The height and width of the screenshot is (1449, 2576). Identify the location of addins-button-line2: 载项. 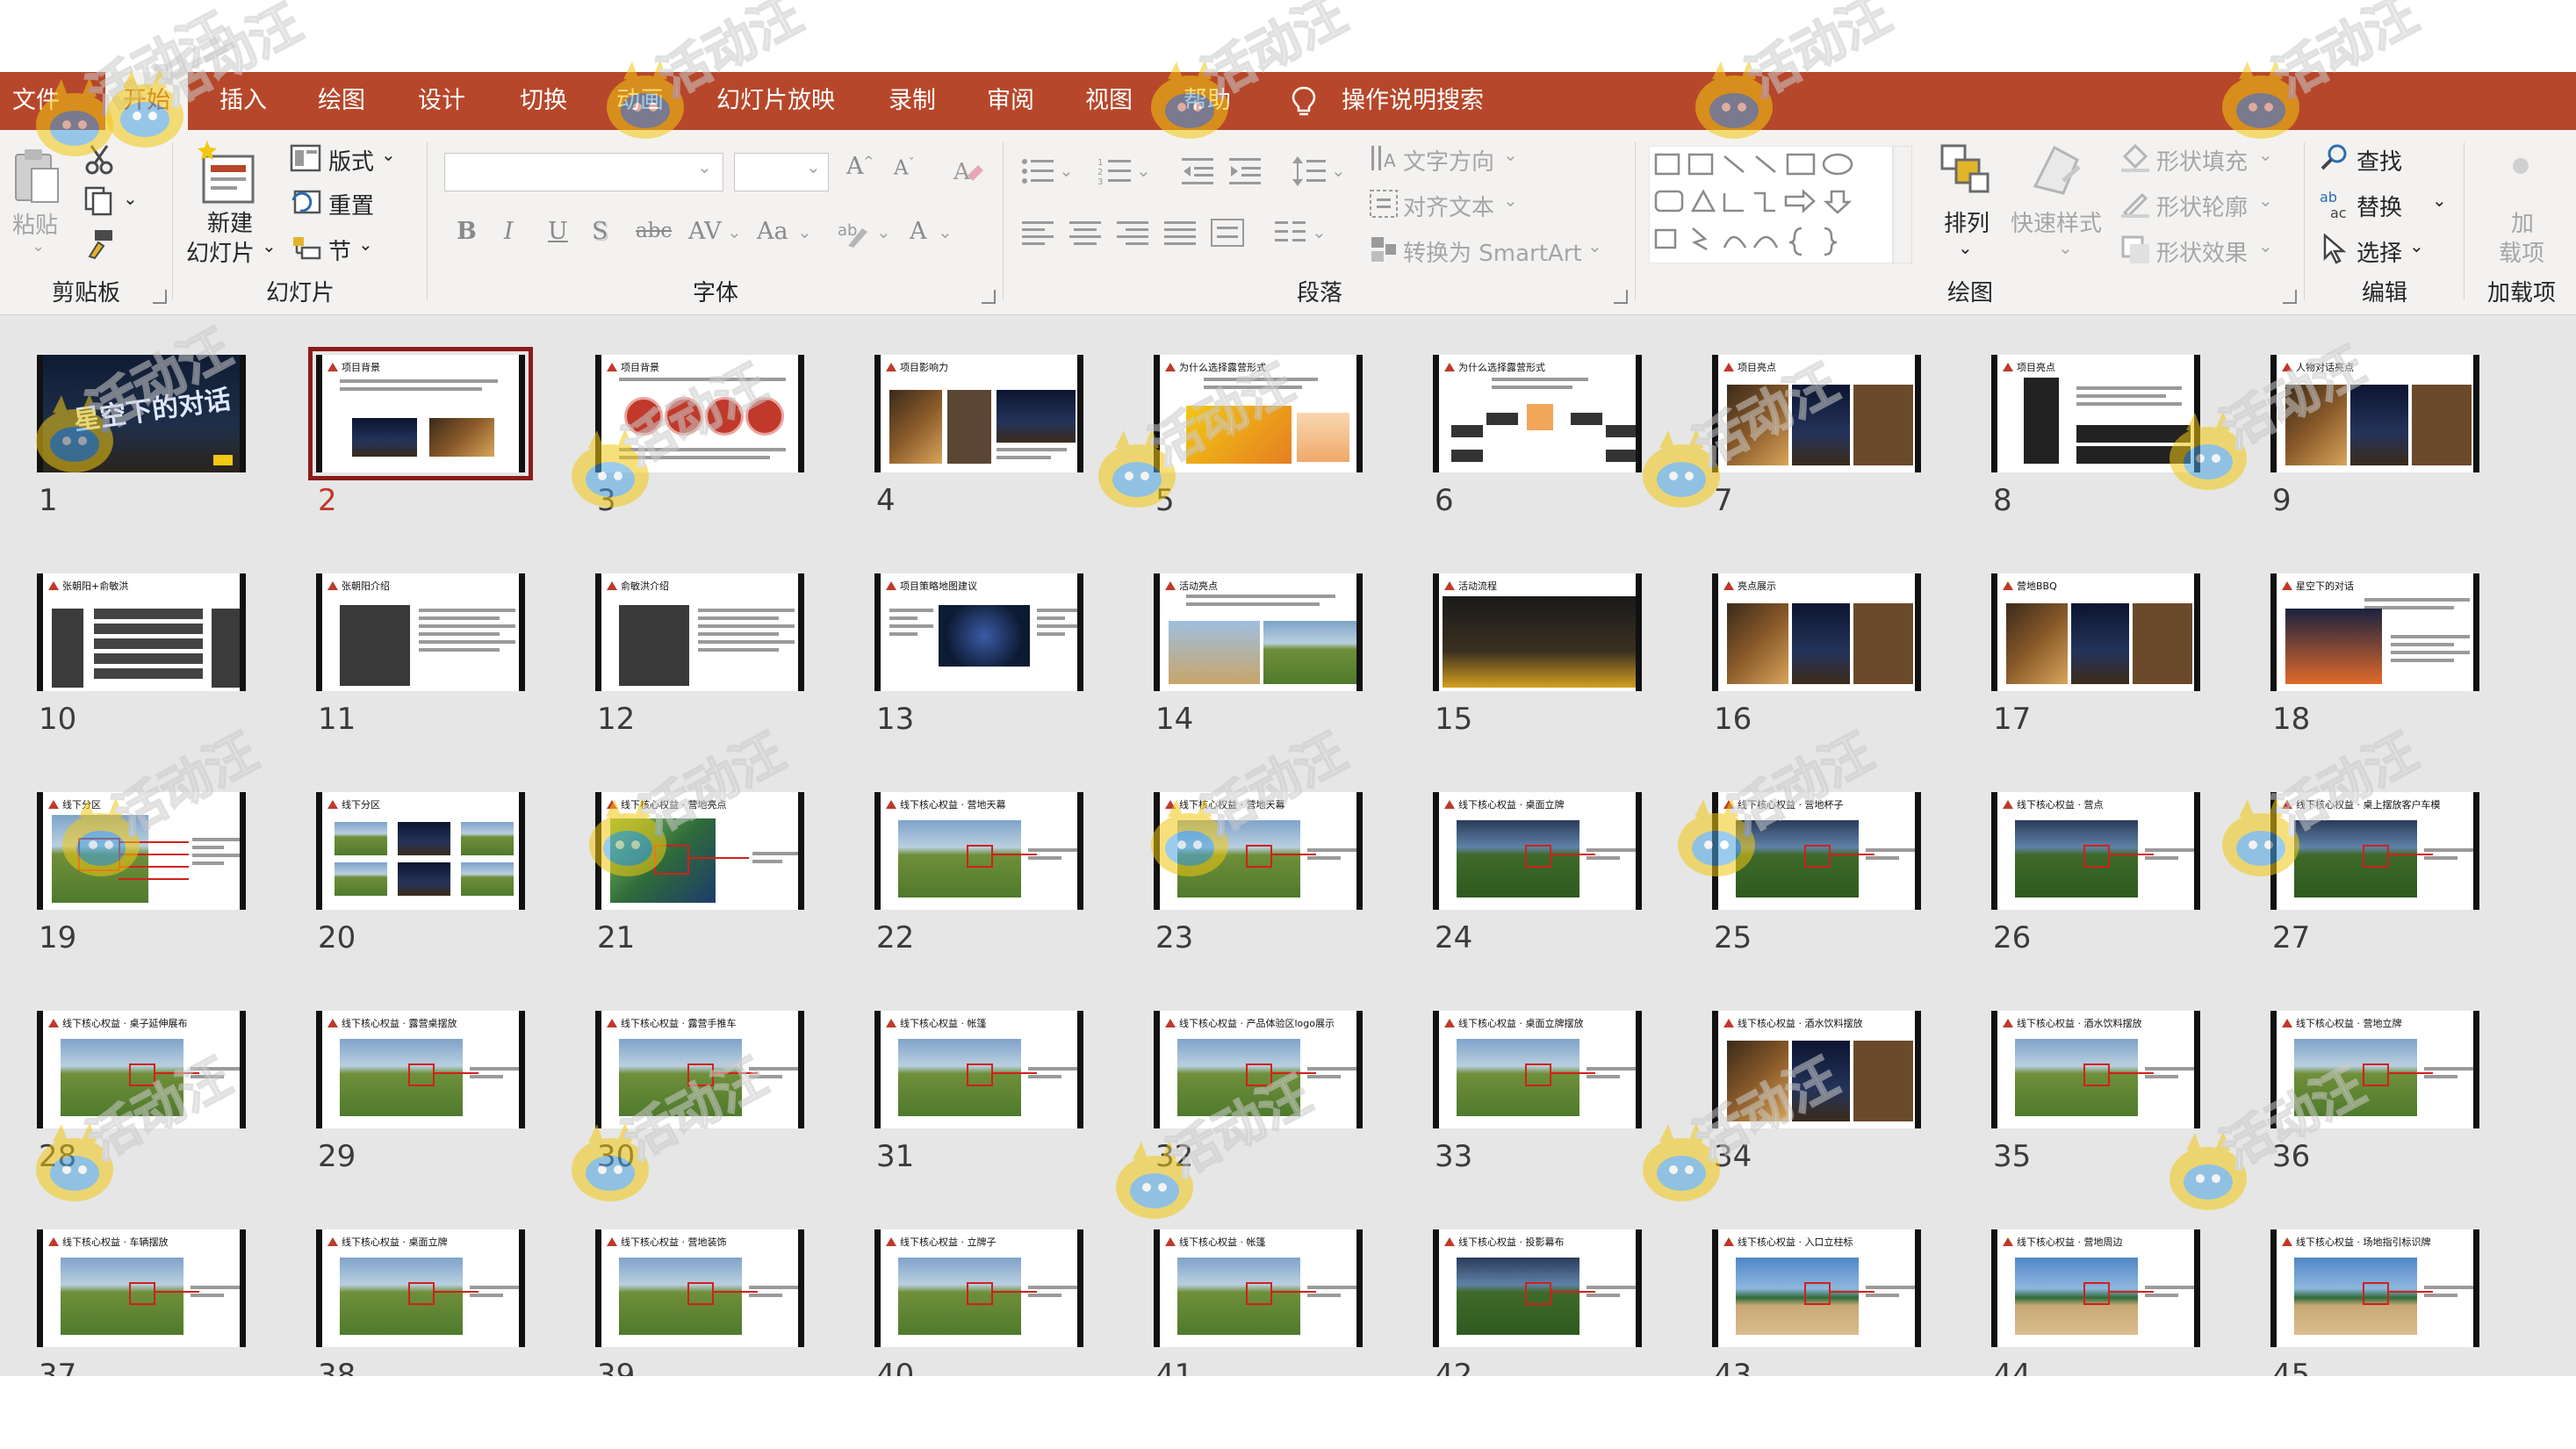
(2521, 252).